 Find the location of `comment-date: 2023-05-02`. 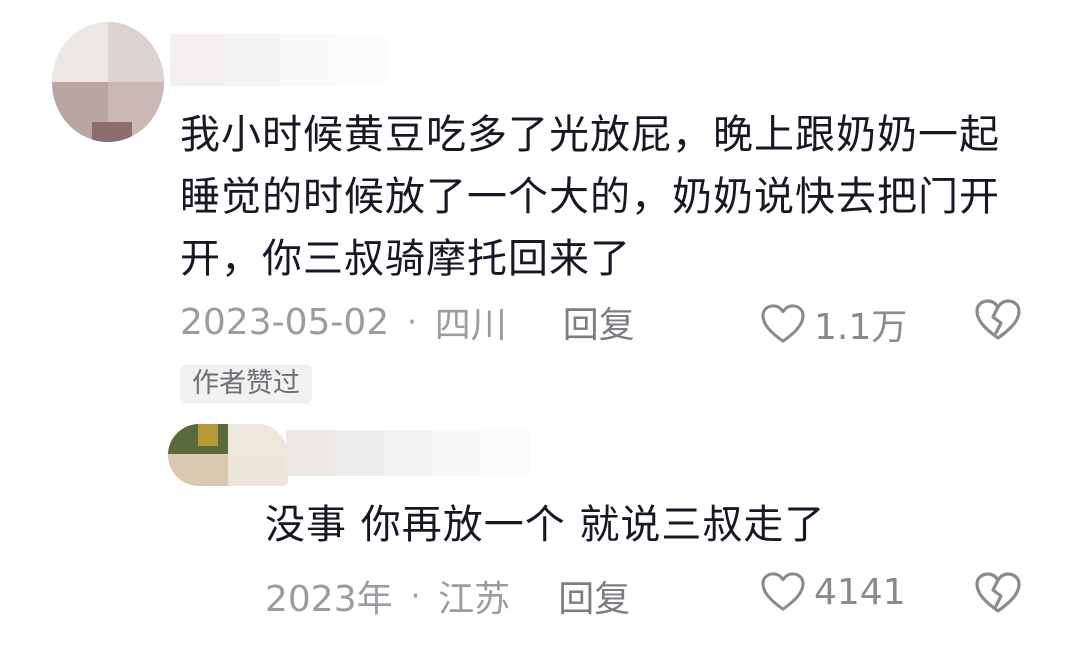

comment-date: 2023-05-02 is located at coordinates (285, 322).